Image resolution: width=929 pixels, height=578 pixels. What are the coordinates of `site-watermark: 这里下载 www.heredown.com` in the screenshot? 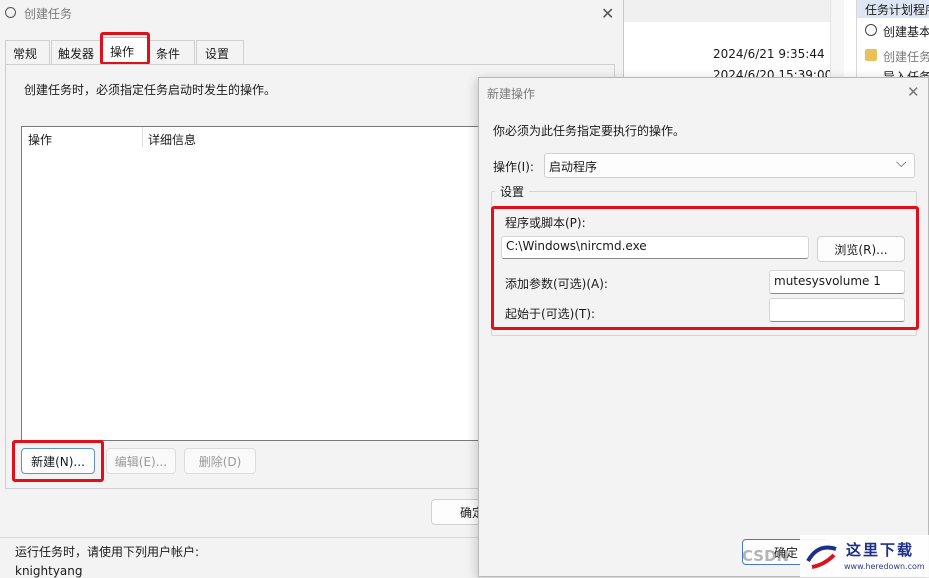 It's located at (864, 556).